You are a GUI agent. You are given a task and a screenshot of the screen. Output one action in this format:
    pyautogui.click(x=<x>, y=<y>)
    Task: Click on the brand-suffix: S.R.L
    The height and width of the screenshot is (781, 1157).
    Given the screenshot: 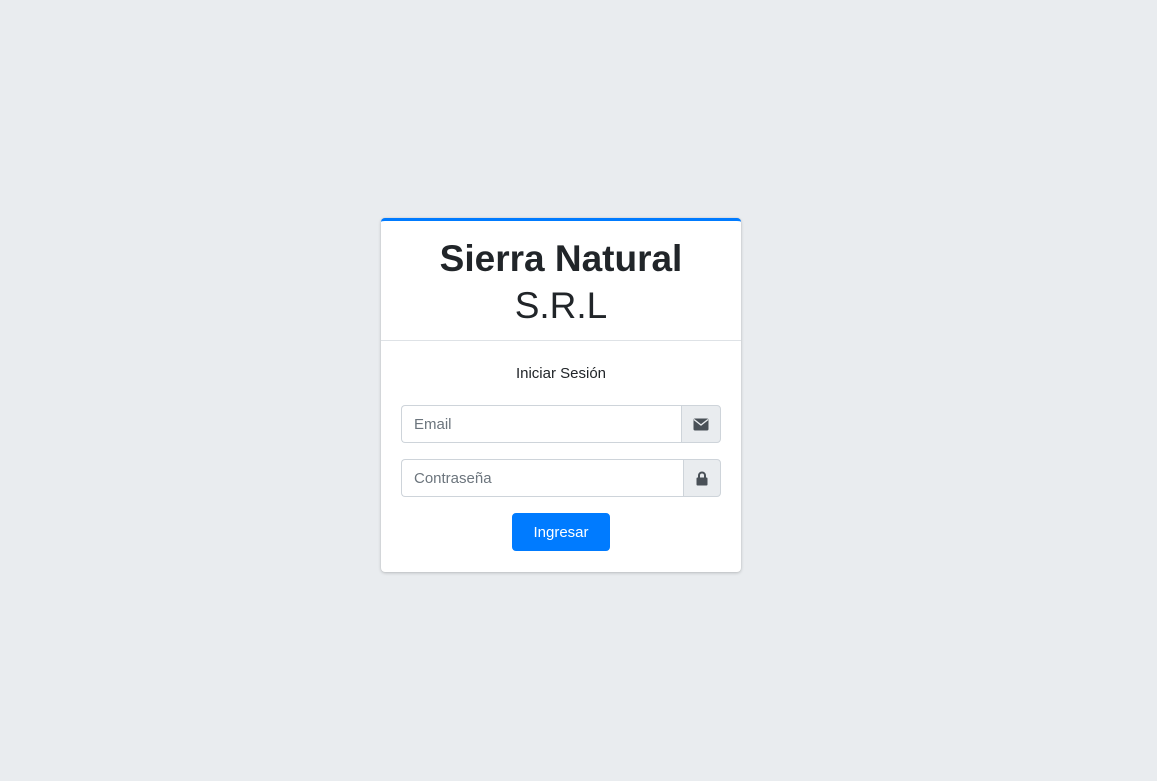 What is the action you would take?
    pyautogui.click(x=561, y=305)
    